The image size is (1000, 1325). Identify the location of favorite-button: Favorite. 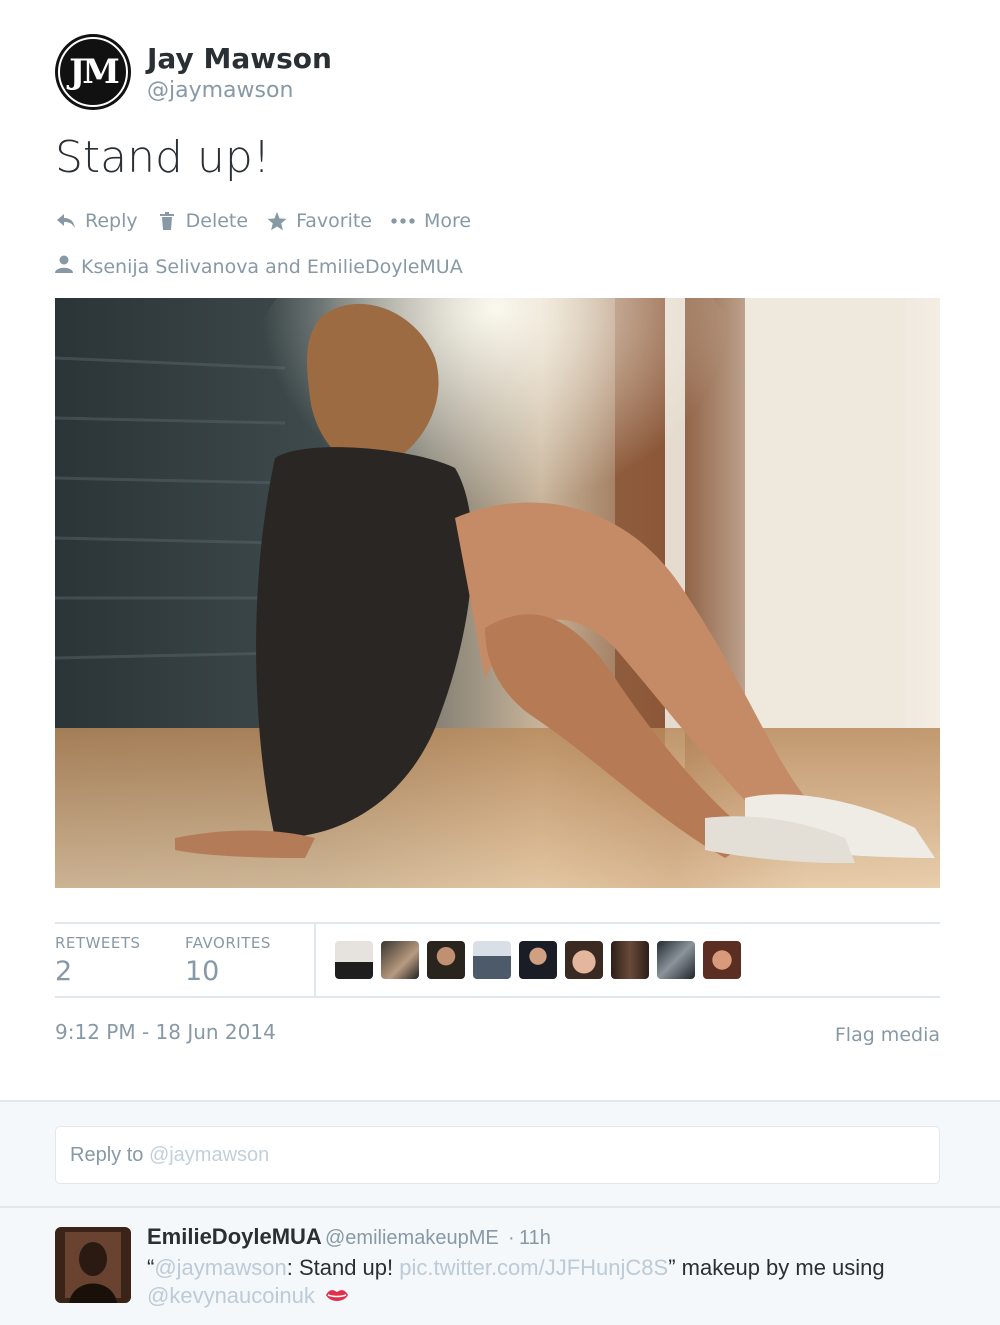
(319, 221).